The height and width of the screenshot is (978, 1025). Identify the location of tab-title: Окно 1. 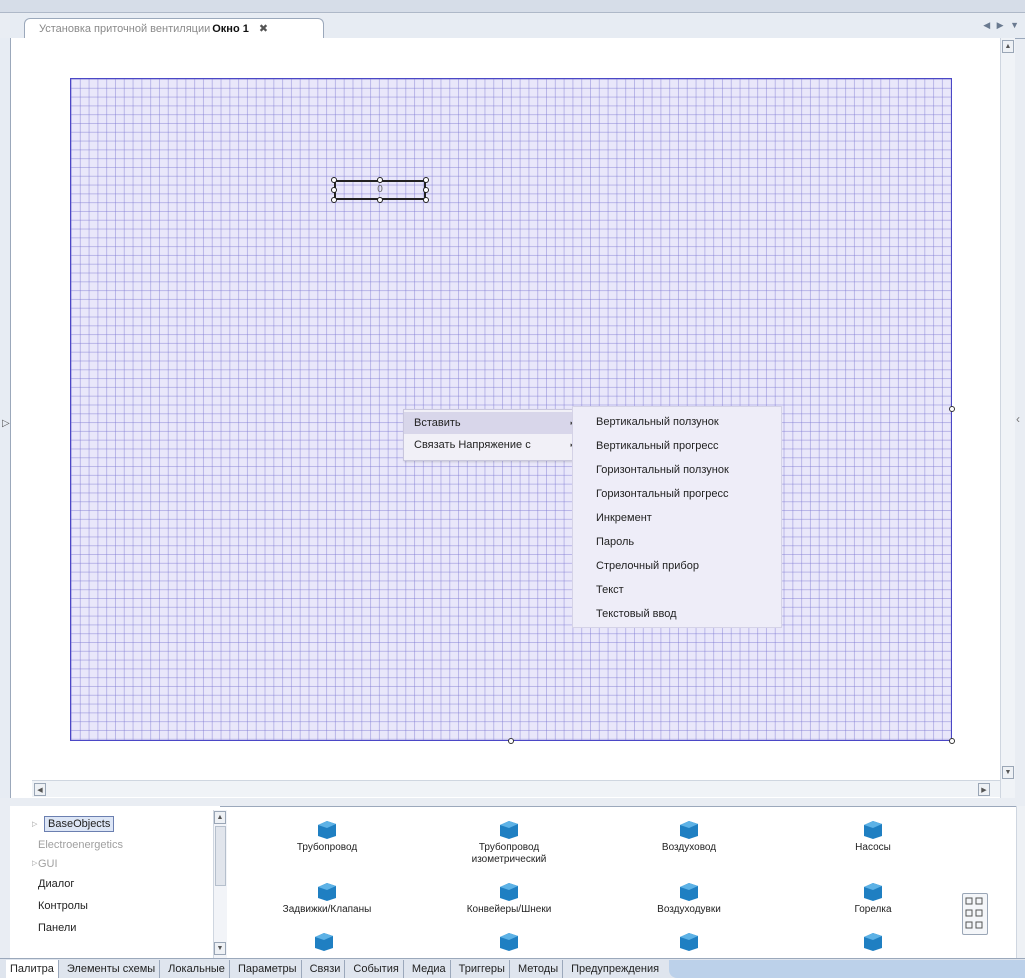
(230, 28).